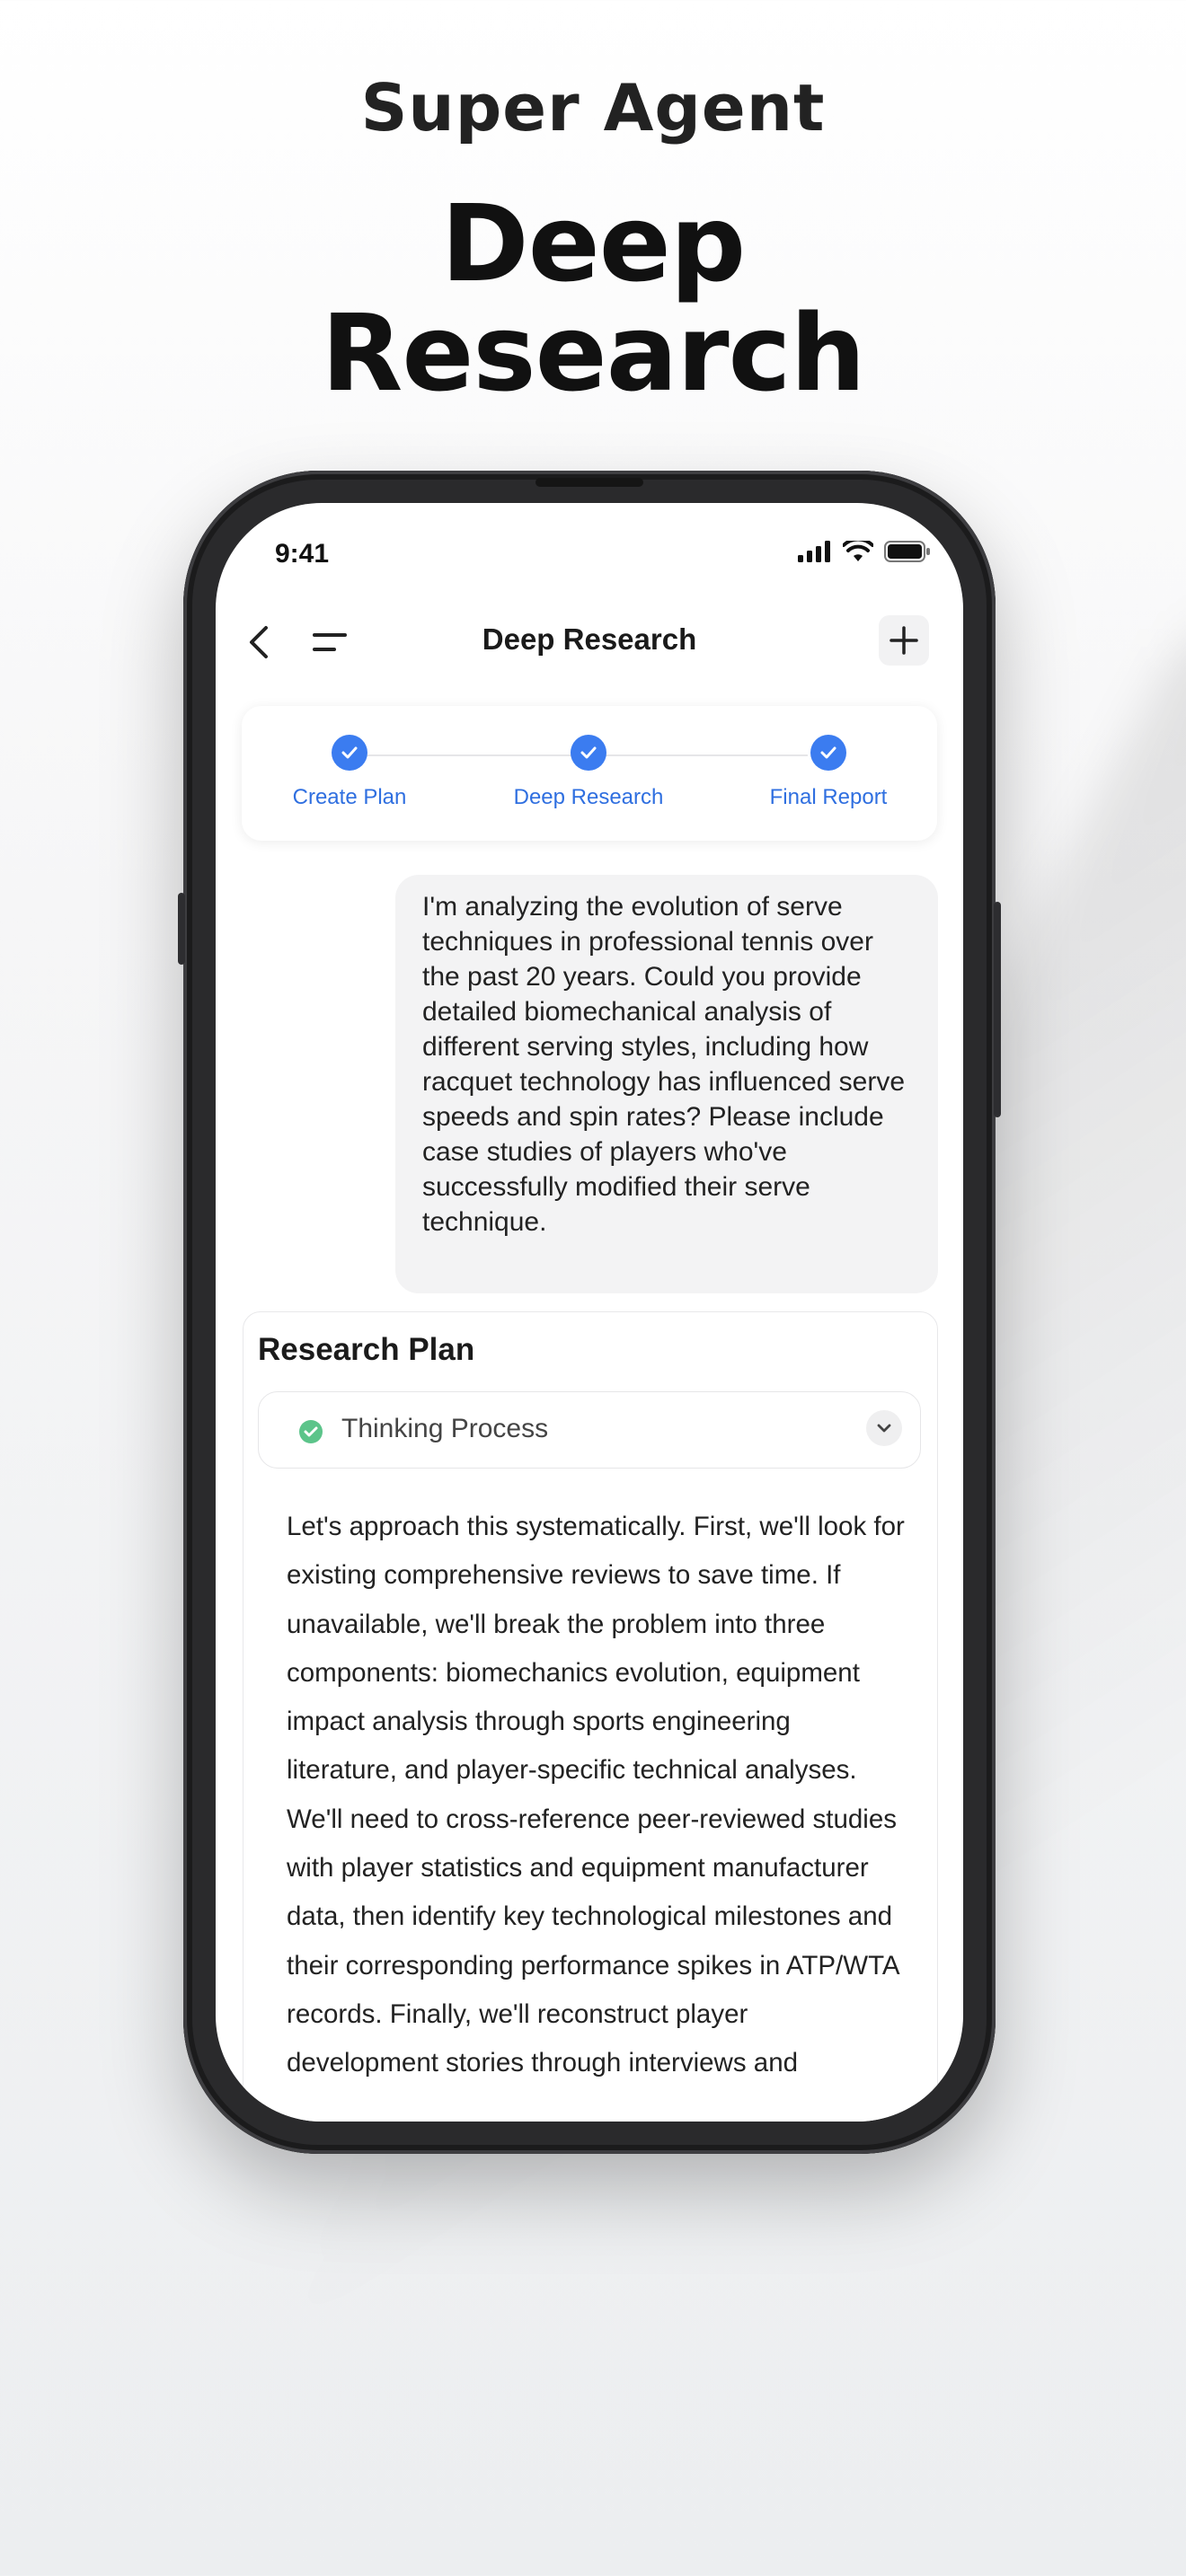 The height and width of the screenshot is (2576, 1186). Describe the element at coordinates (593, 108) in the screenshot. I see `promo-kicker: Super Agent` at that location.